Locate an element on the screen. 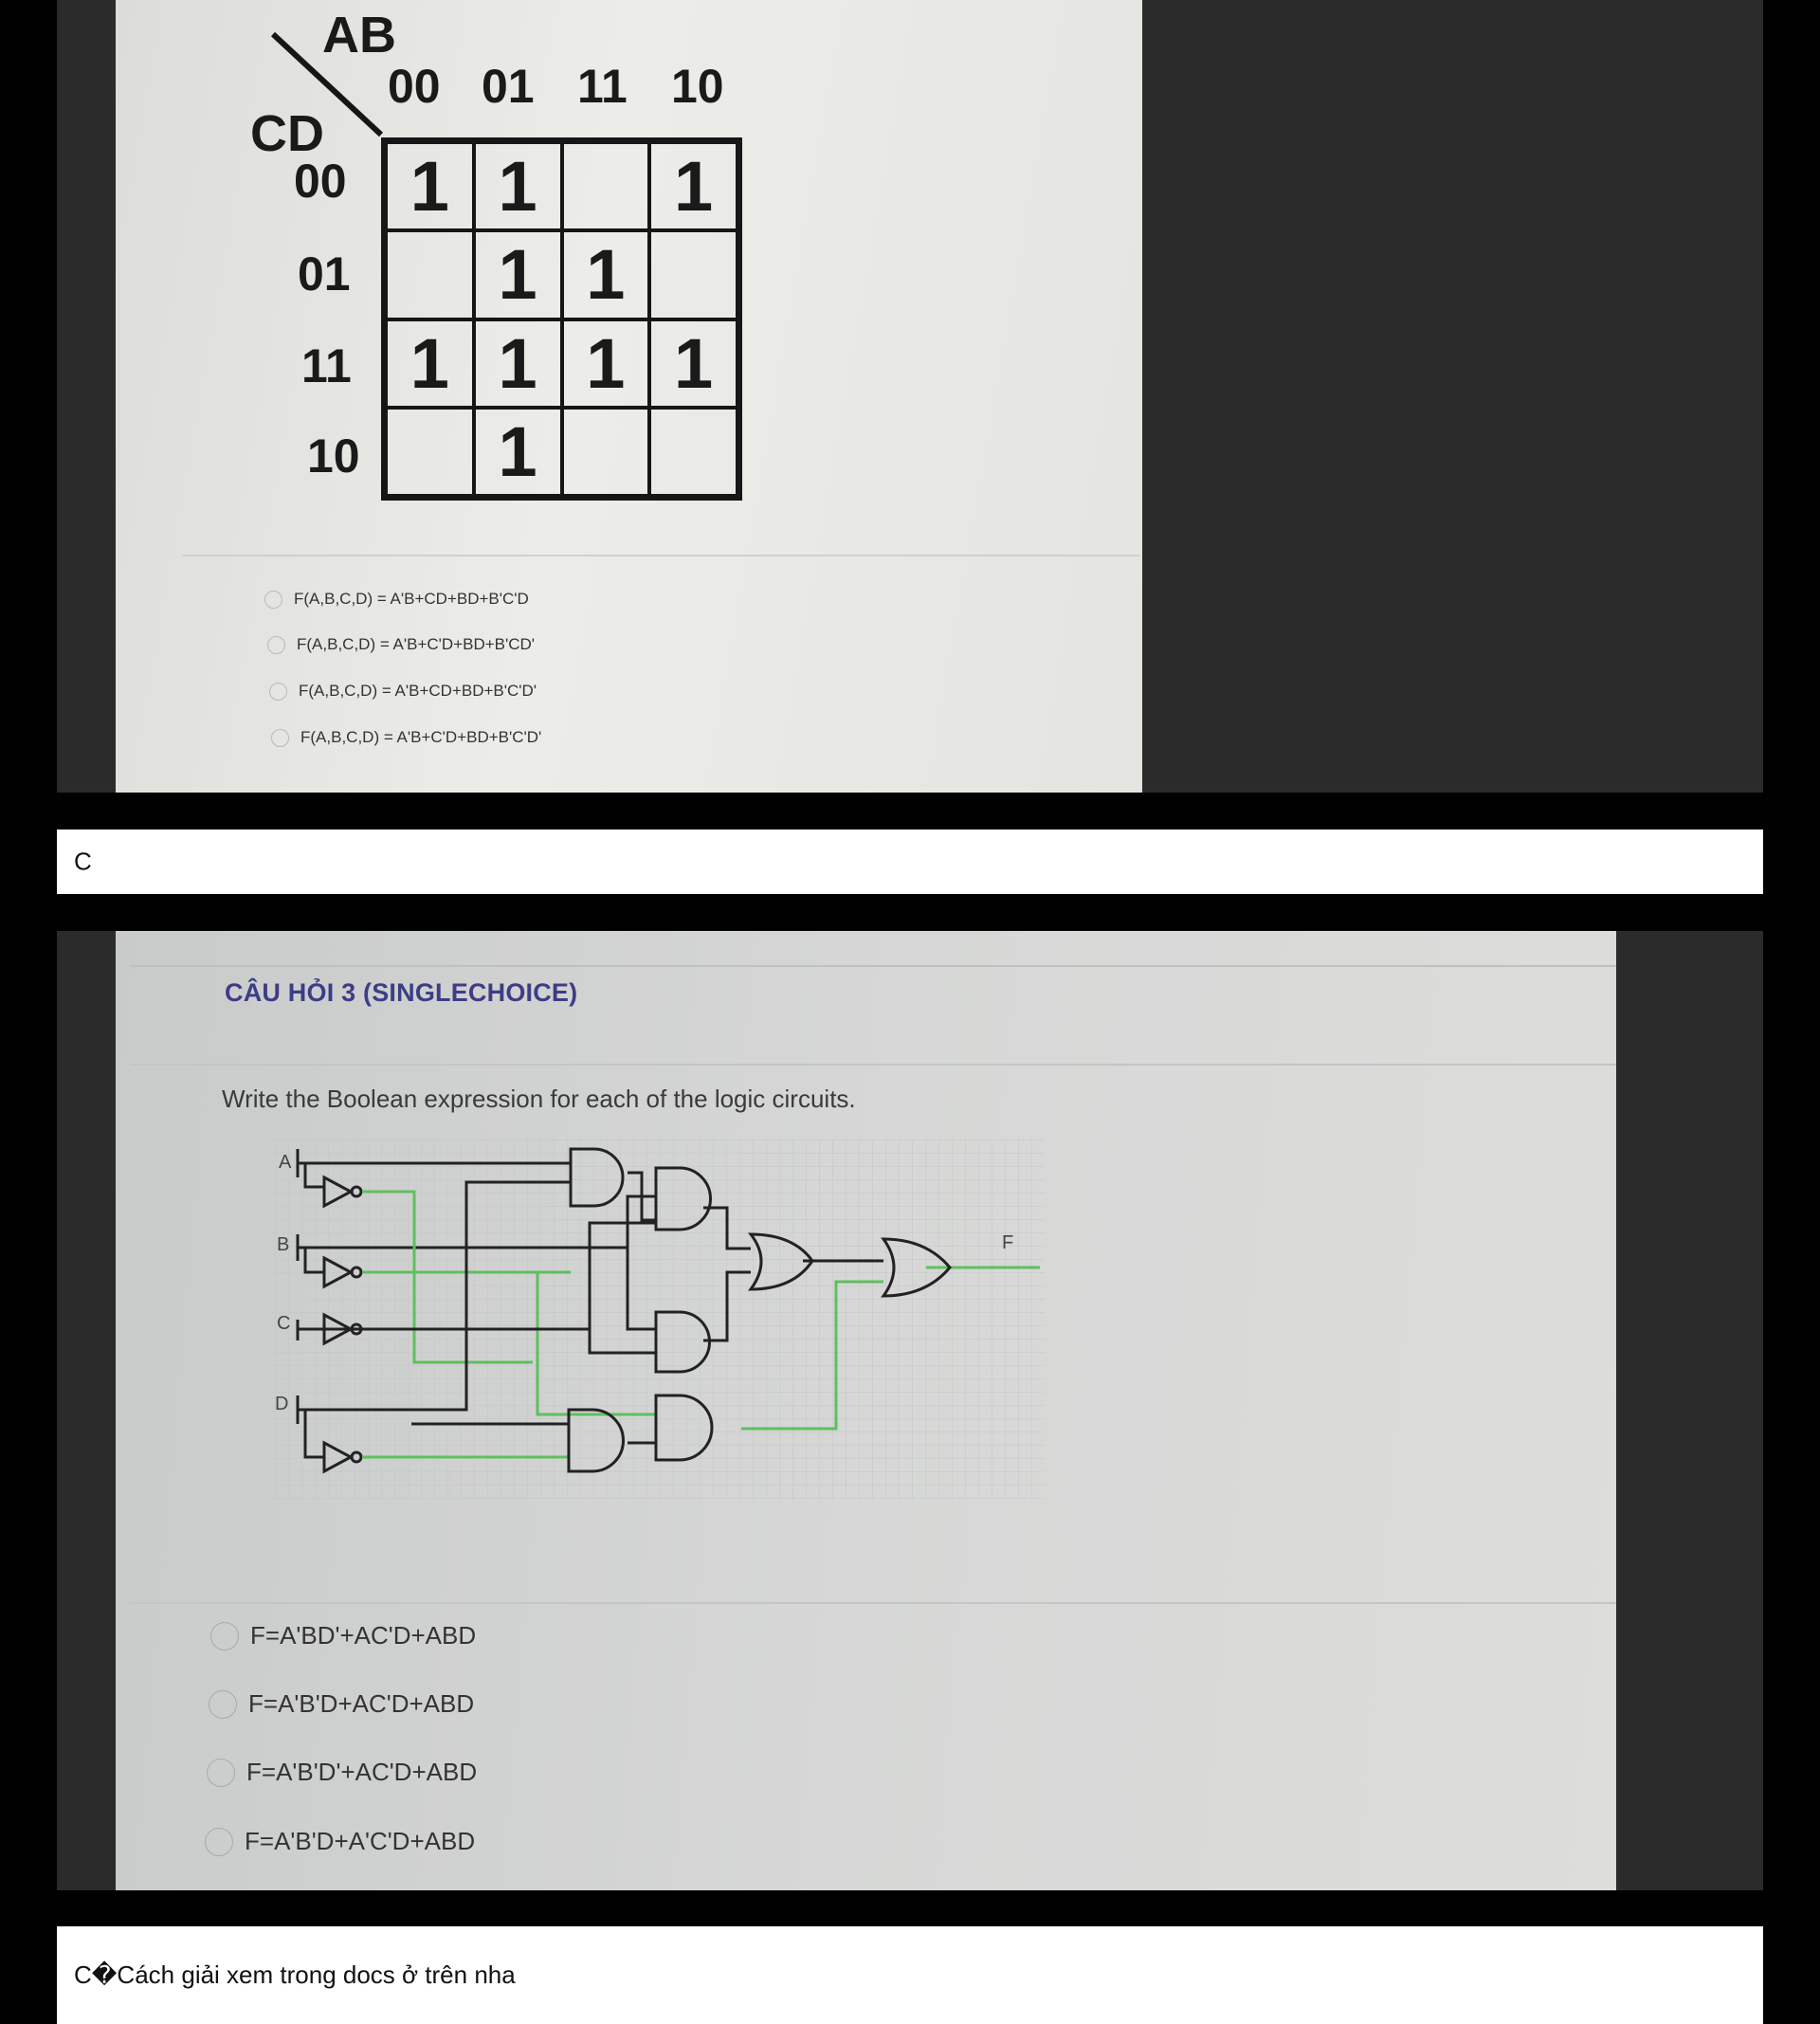  input-label-a: A is located at coordinates (285, 1162).